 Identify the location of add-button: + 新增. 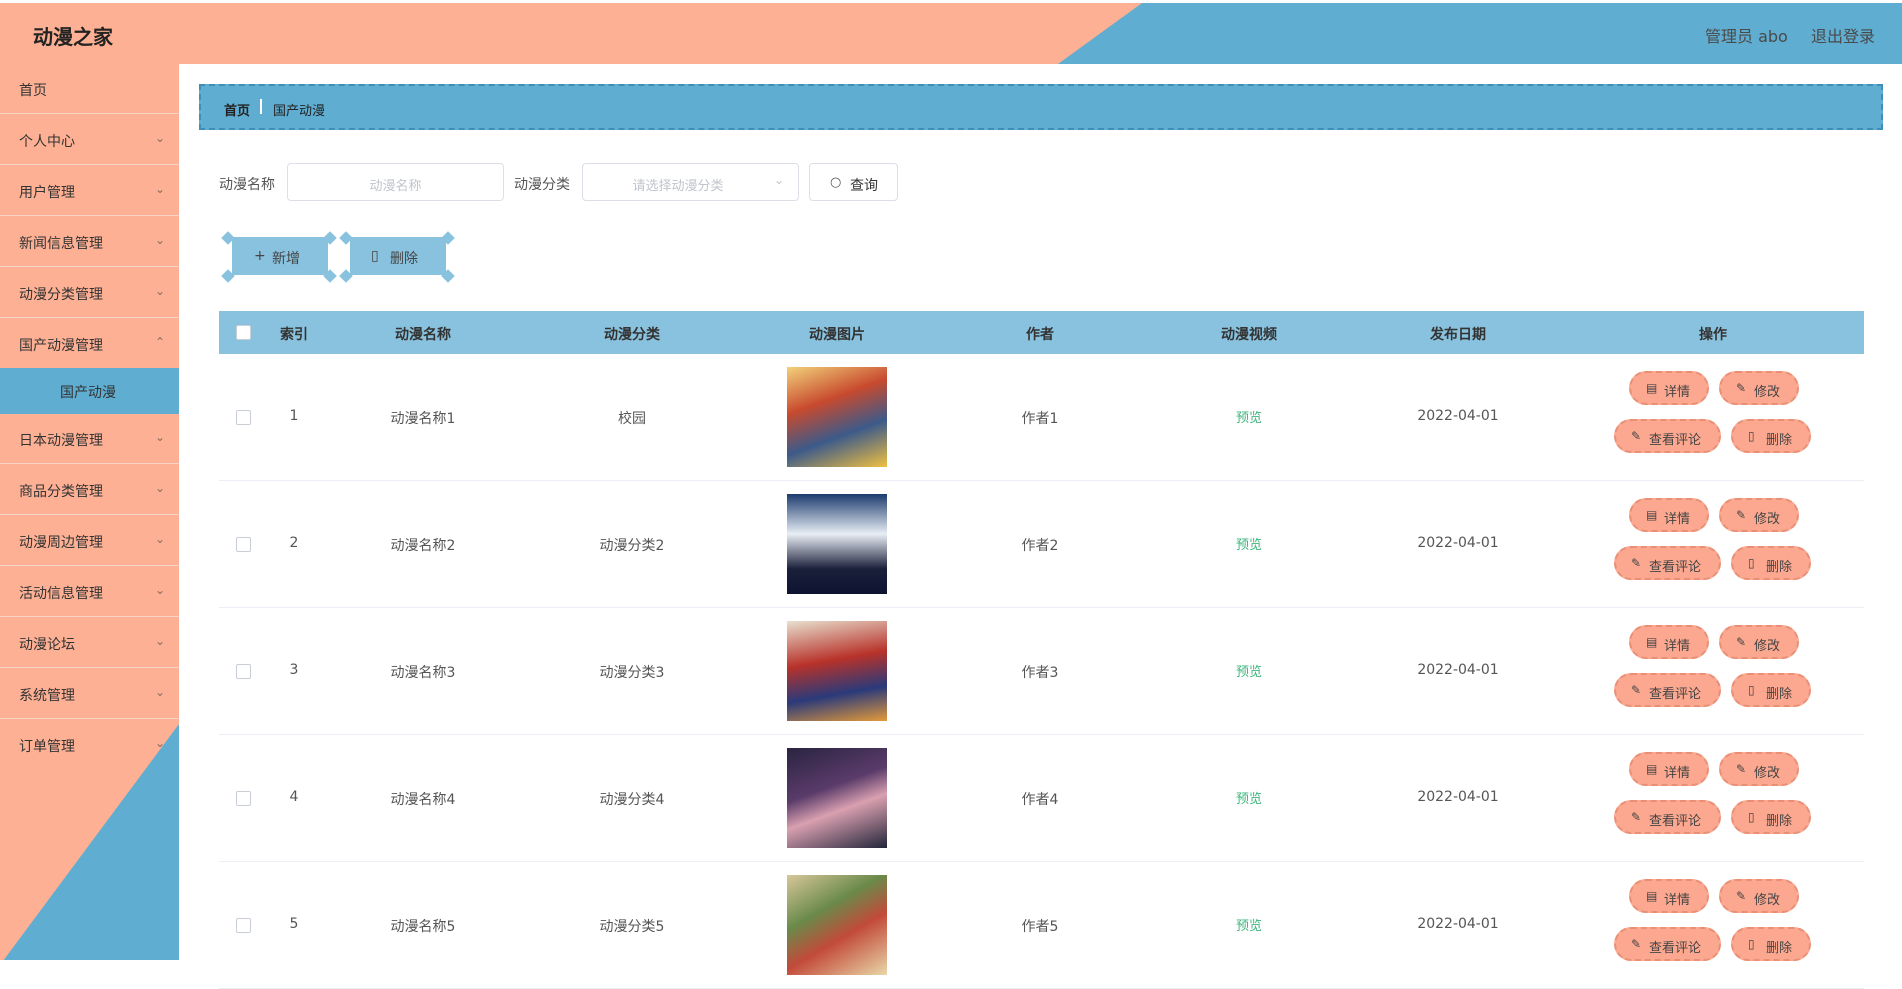
(280, 256).